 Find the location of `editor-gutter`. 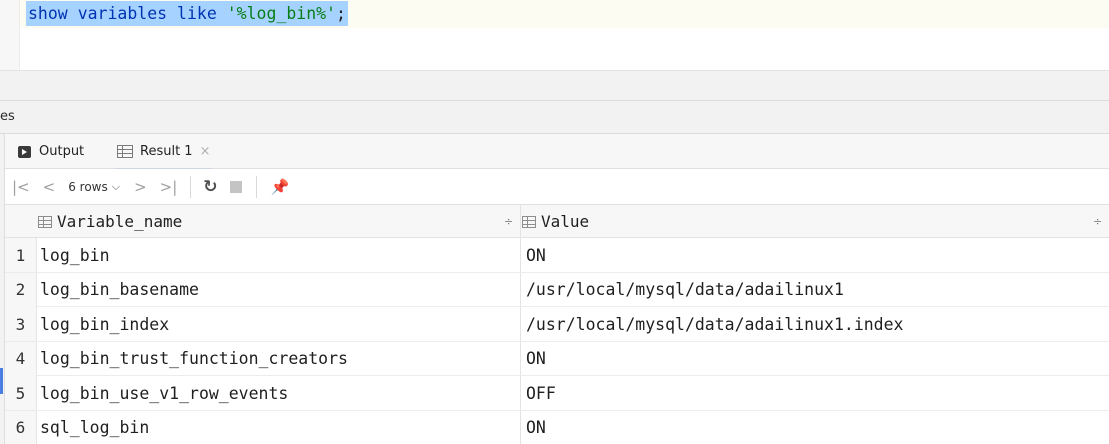

editor-gutter is located at coordinates (10, 35).